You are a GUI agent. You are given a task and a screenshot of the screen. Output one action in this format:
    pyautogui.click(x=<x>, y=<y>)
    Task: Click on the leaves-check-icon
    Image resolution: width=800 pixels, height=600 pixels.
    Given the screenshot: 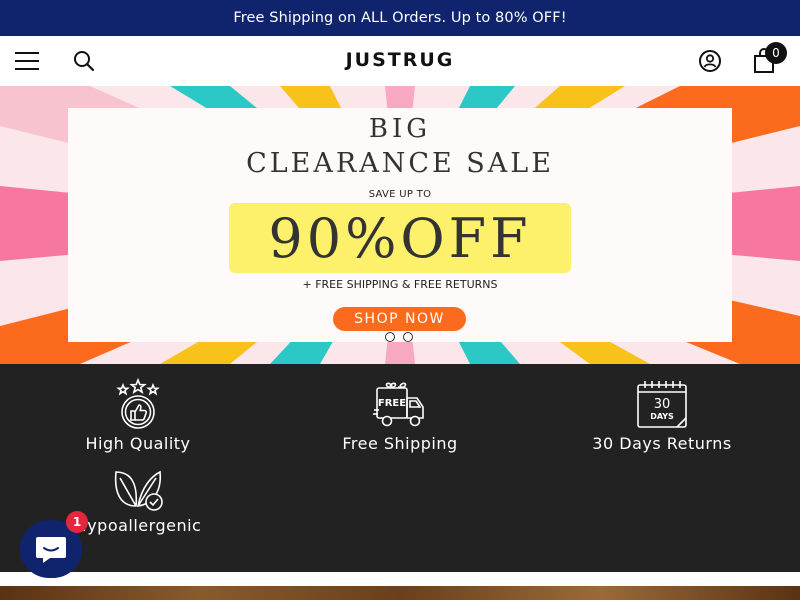 What is the action you would take?
    pyautogui.click(x=138, y=490)
    